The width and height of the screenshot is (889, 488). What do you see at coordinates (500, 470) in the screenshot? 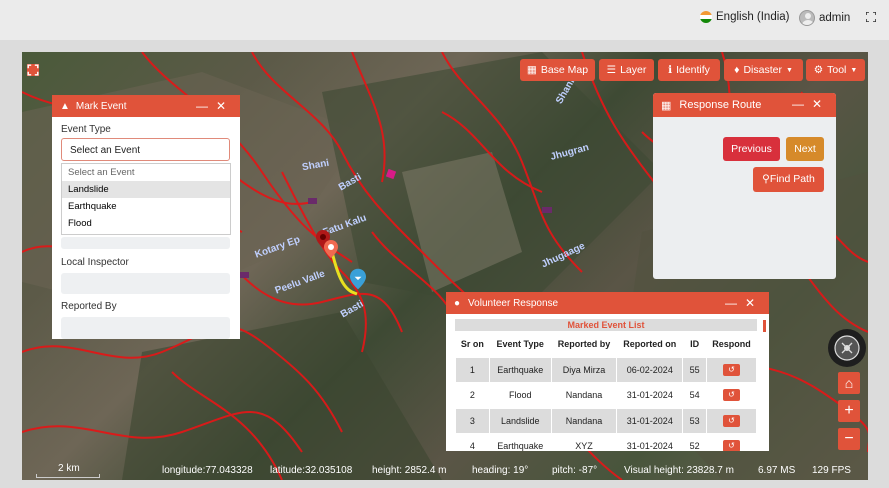
I see `heading-readout: heading: 19°` at bounding box center [500, 470].